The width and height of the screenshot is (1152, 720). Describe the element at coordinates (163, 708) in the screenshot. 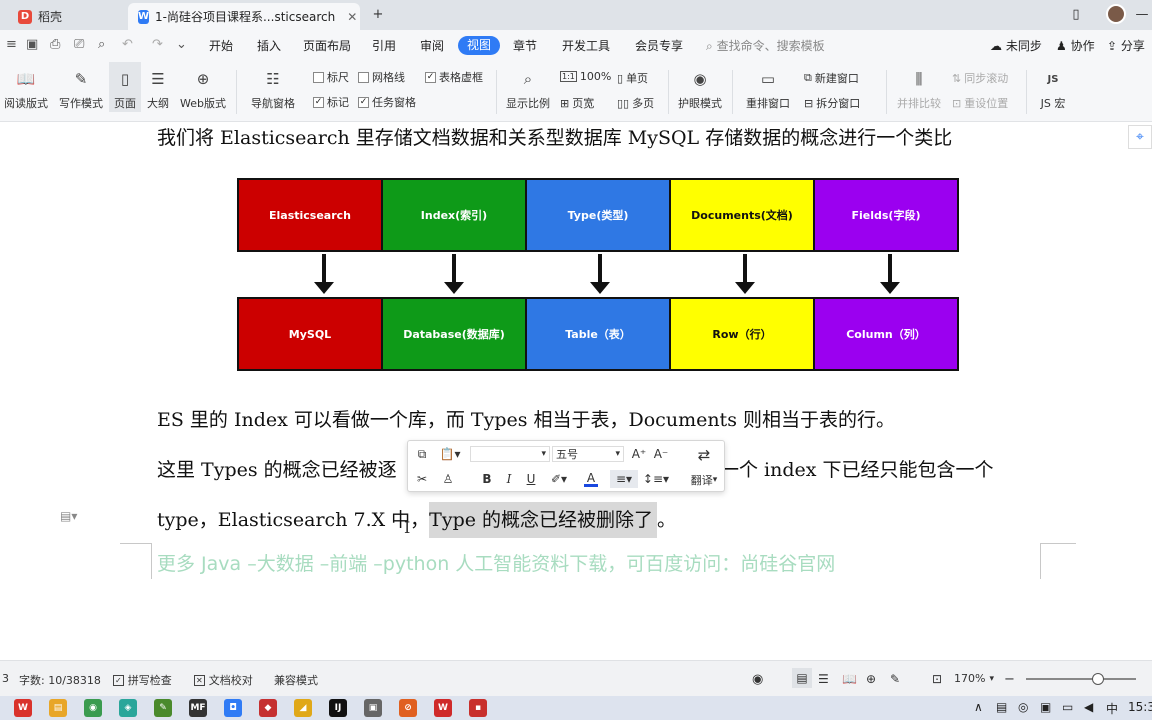

I see `notepad-icon: ✎` at that location.